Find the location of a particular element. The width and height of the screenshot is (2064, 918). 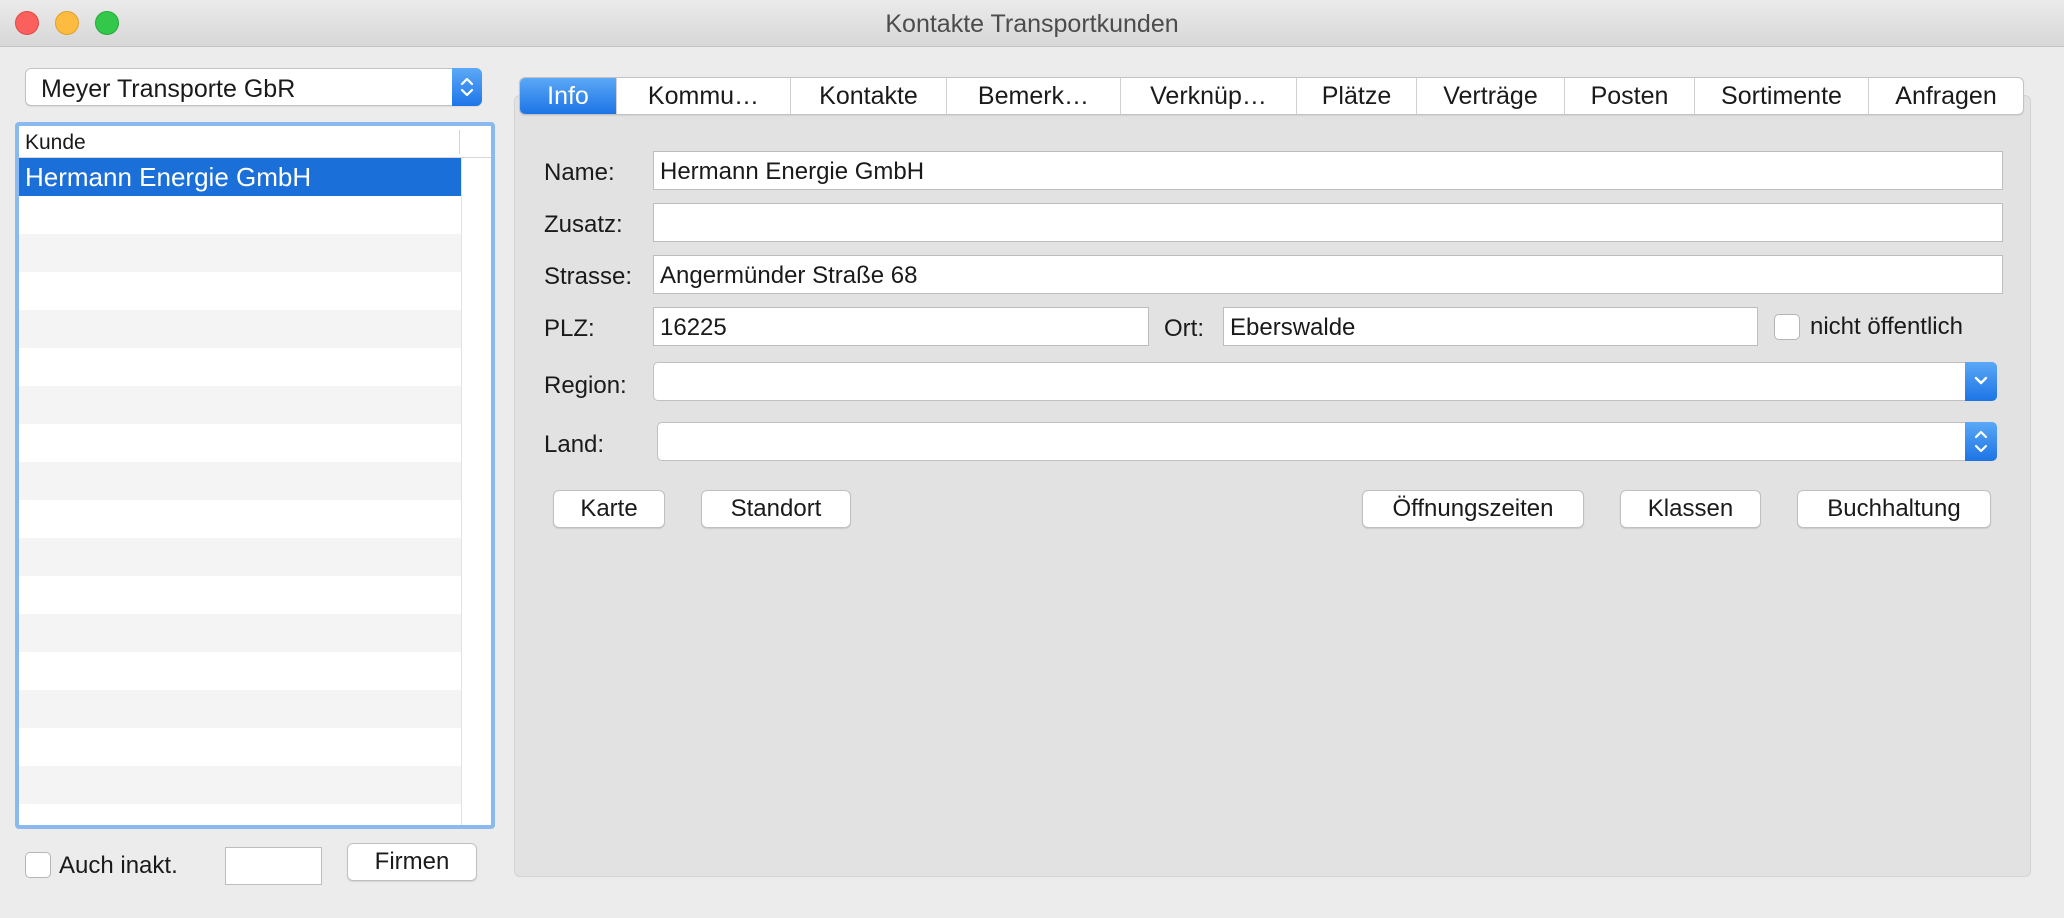

location-button: Standort is located at coordinates (776, 509).